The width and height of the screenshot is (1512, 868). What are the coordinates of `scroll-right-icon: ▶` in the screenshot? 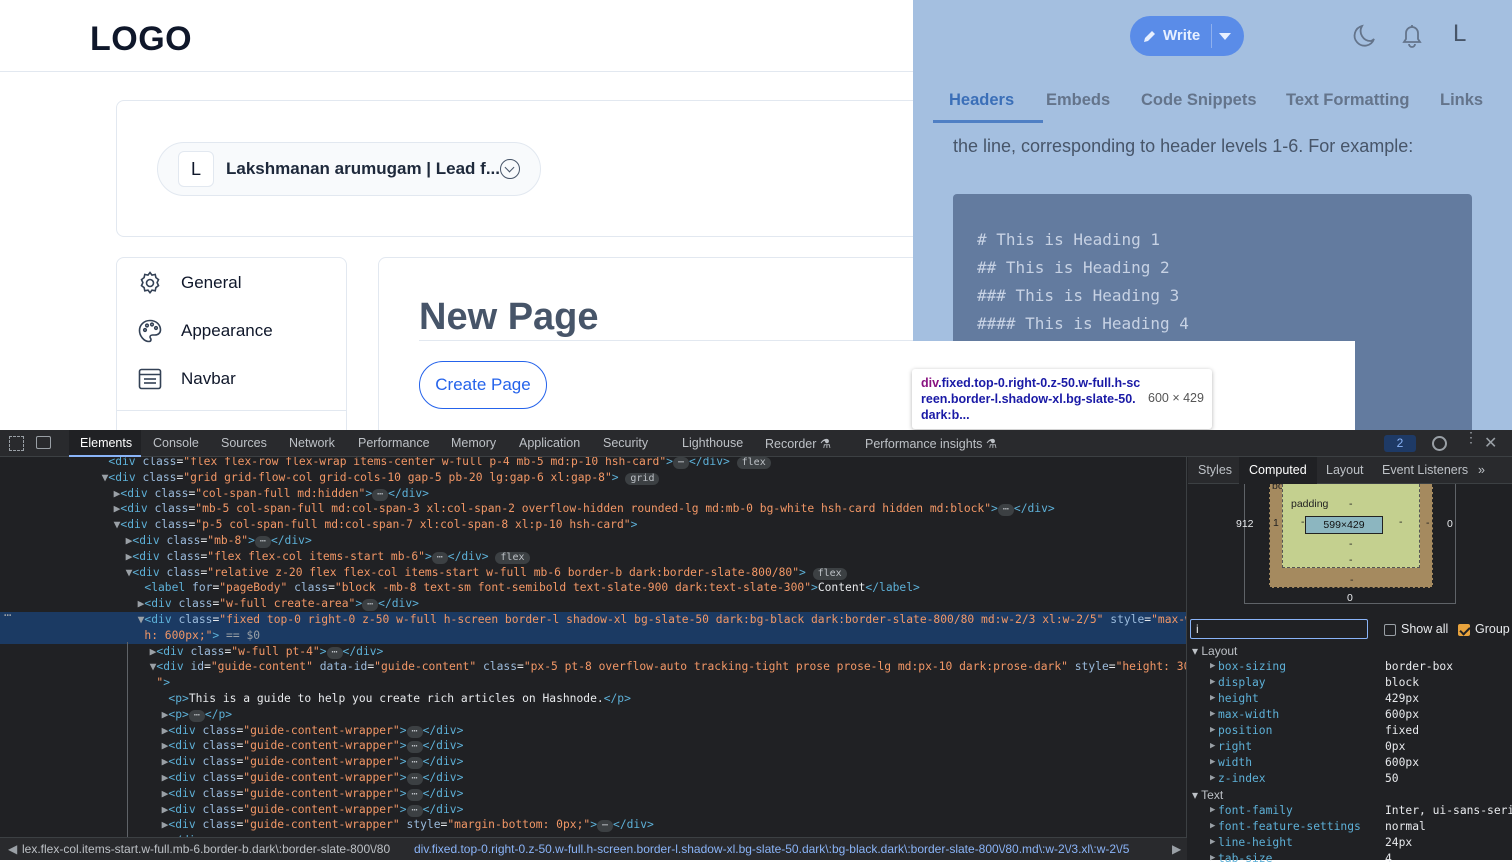 It's located at (1176, 849).